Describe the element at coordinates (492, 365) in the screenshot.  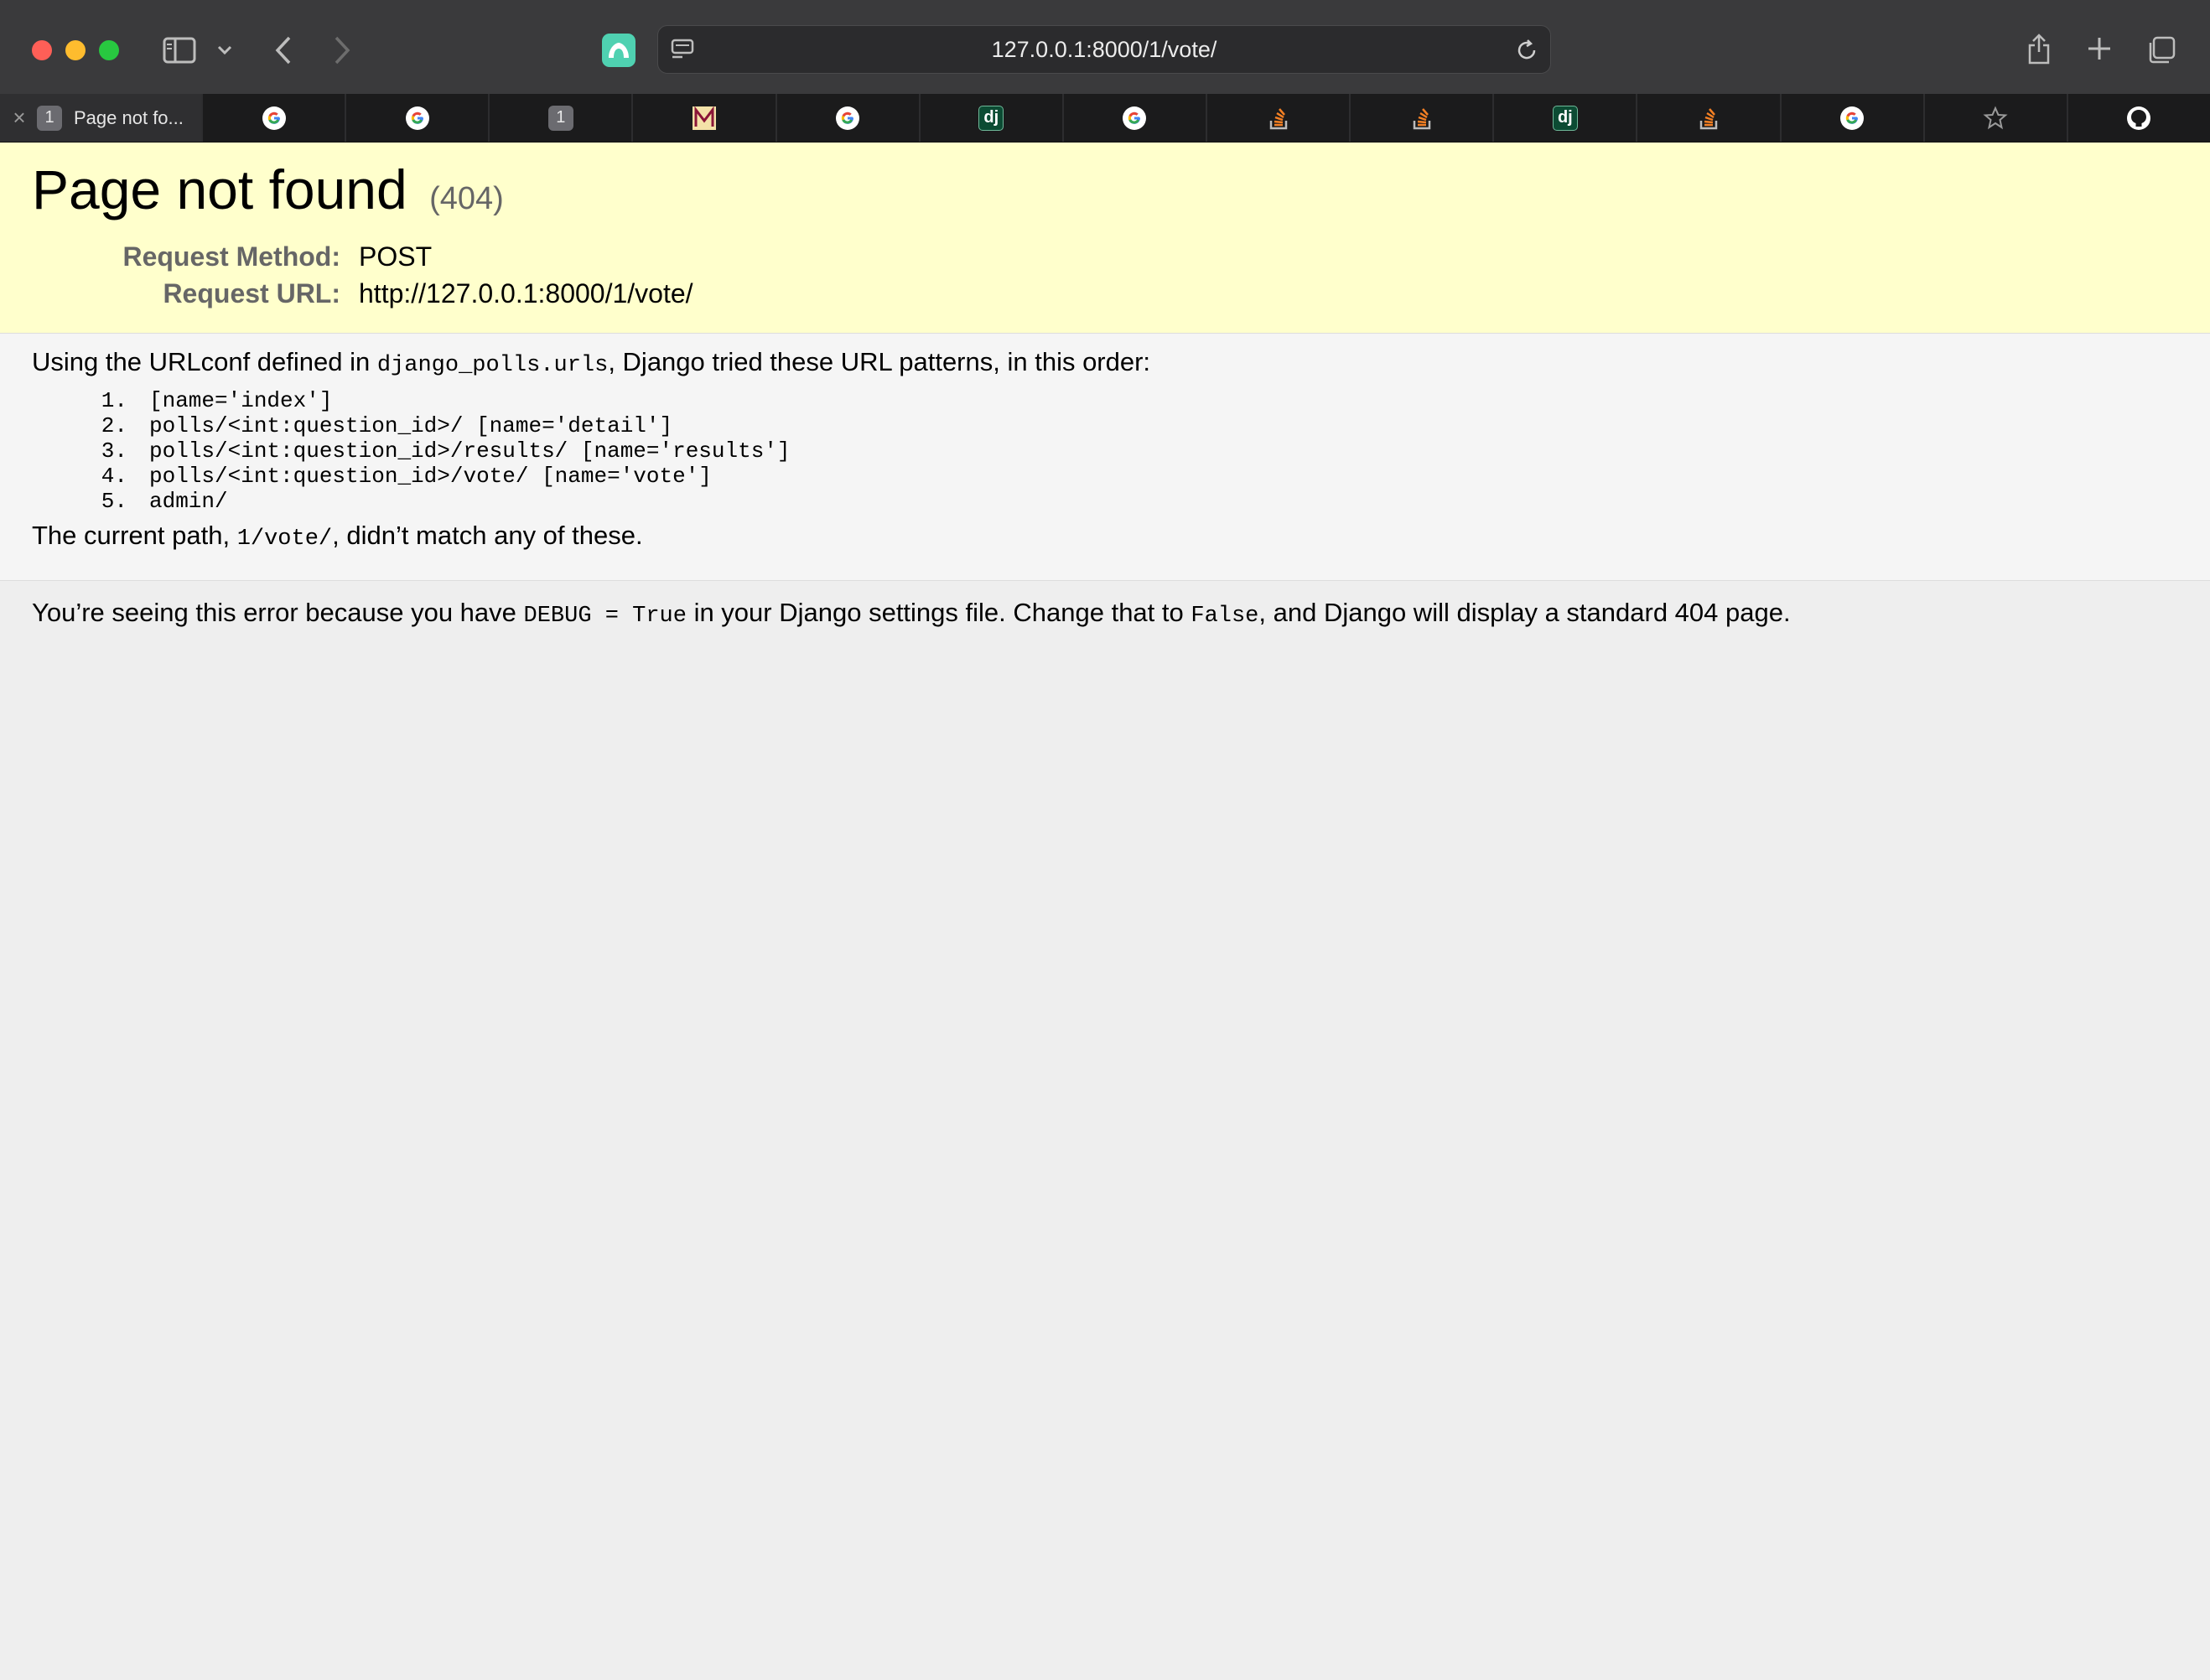
I see `urlconf-module: django_polls.urls` at that location.